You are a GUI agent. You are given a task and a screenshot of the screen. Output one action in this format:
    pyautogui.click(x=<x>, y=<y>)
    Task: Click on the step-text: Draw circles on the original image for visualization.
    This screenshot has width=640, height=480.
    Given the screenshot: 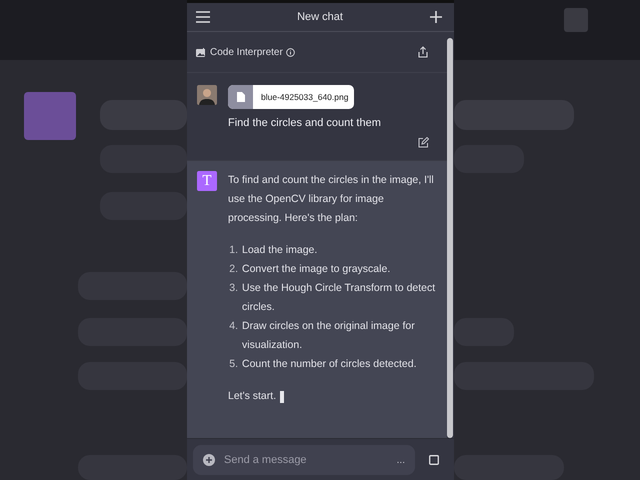 What is the action you would take?
    pyautogui.click(x=329, y=336)
    